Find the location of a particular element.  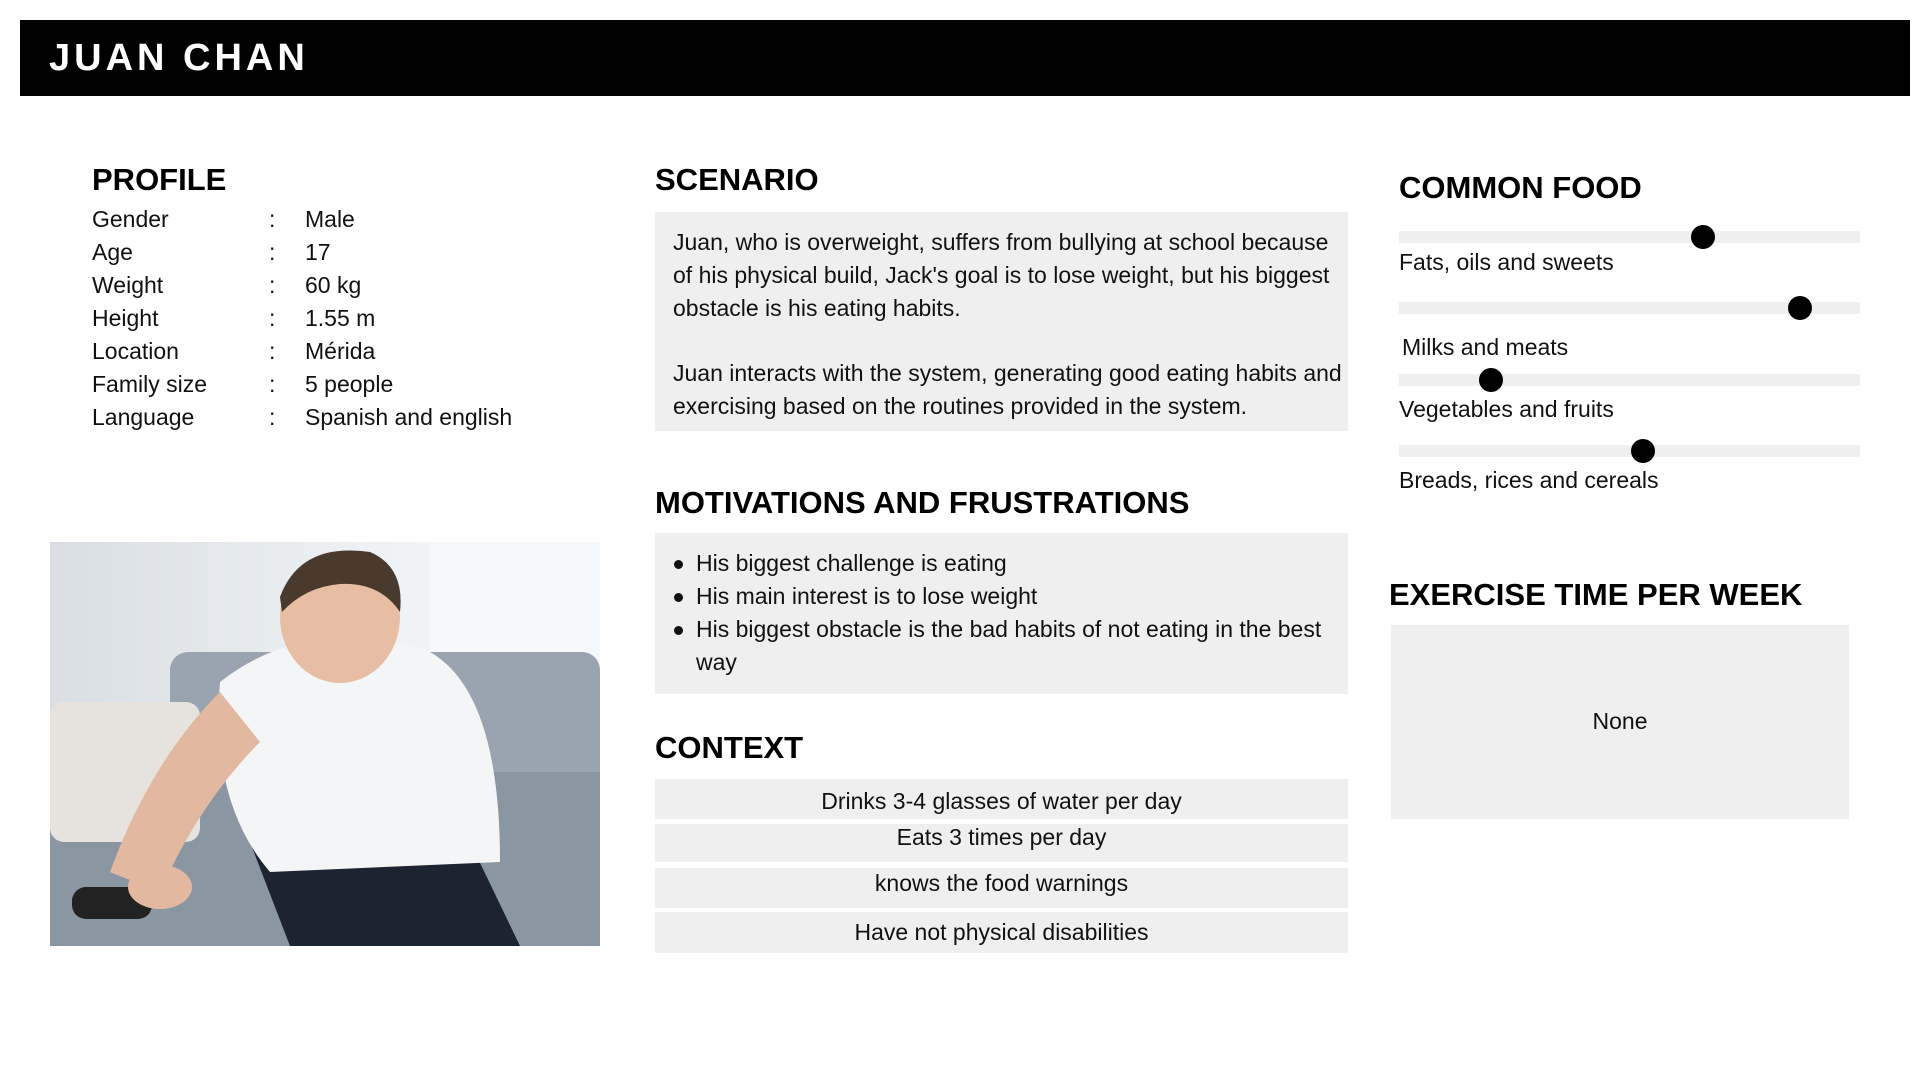

context-item: Eats 3 times per day is located at coordinates (1001, 843).